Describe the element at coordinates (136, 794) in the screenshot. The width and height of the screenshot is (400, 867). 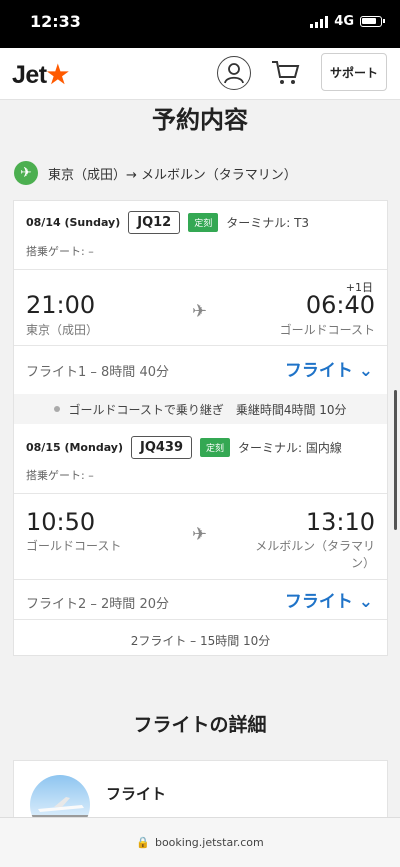
I see `flight-detail-label: フライト` at that location.